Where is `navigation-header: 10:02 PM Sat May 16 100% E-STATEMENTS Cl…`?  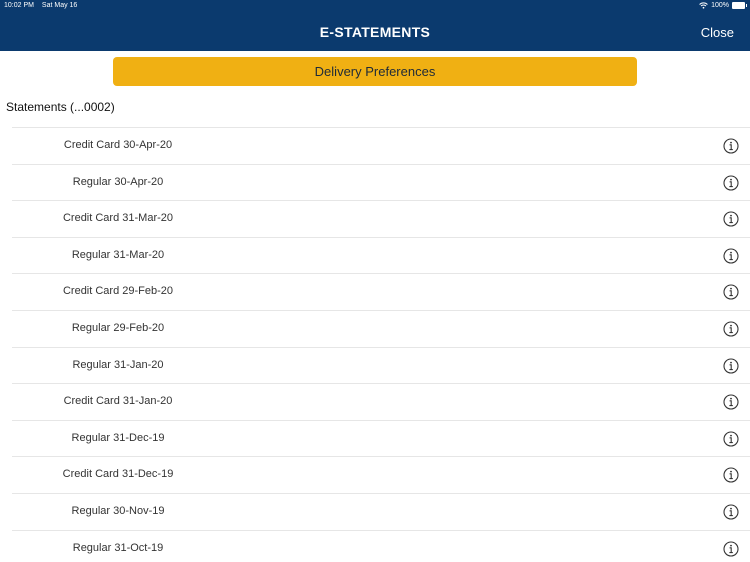 navigation-header: 10:02 PM Sat May 16 100% E-STATEMENTS Cl… is located at coordinates (375, 25).